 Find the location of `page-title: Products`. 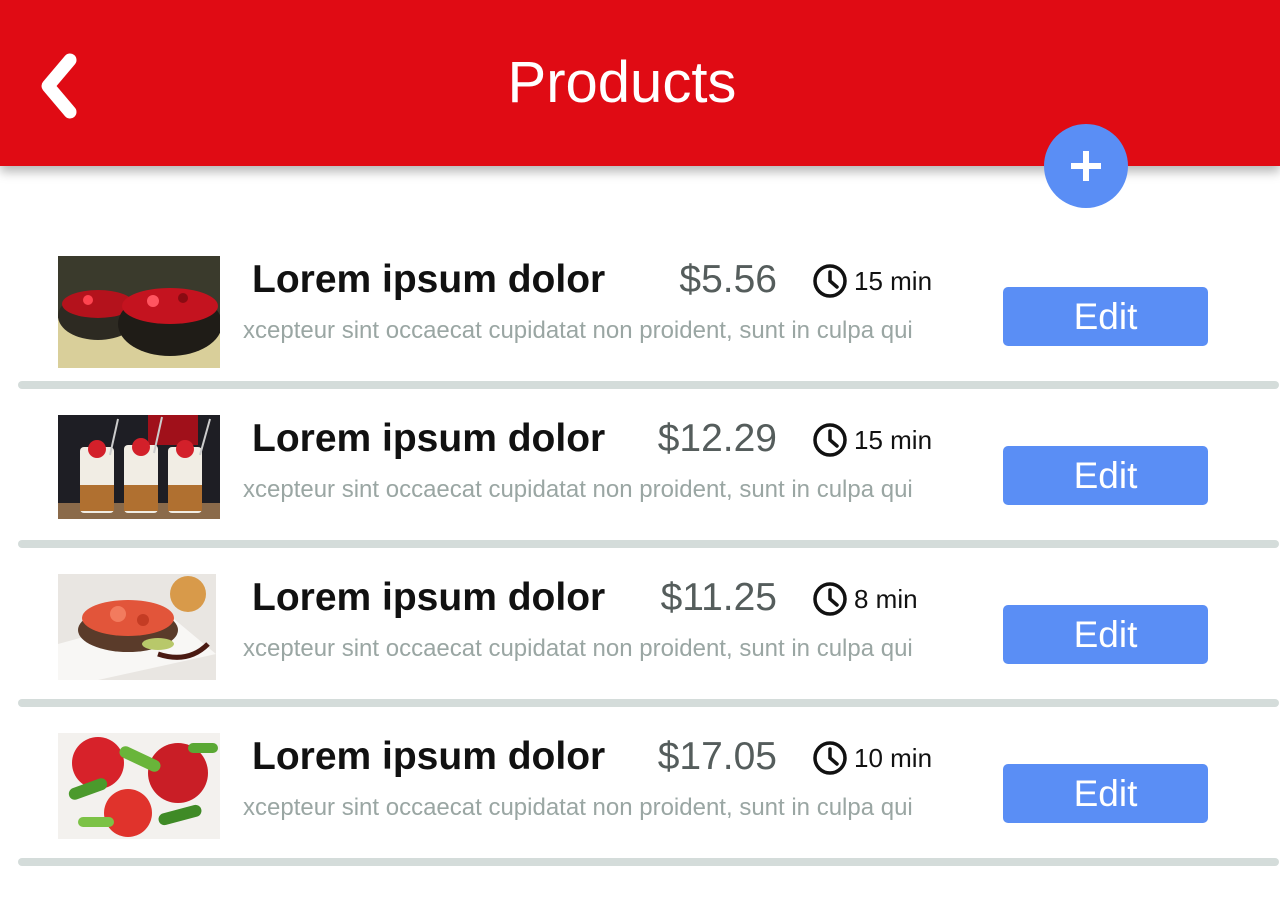

page-title: Products is located at coordinates (622, 82).